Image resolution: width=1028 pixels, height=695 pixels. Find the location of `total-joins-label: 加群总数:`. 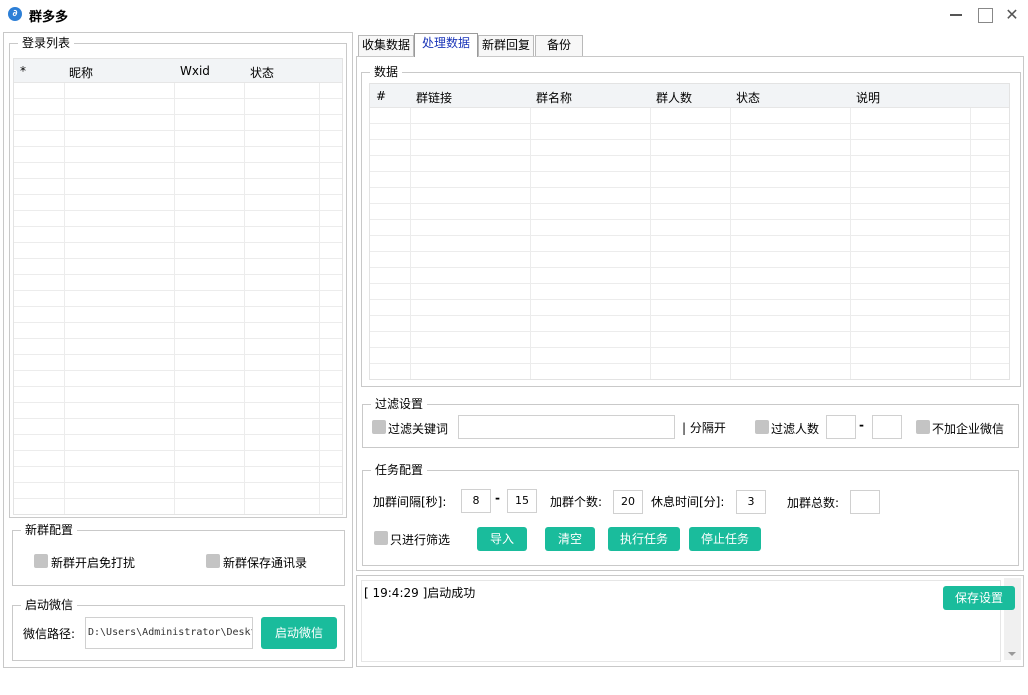

total-joins-label: 加群总数: is located at coordinates (813, 503).